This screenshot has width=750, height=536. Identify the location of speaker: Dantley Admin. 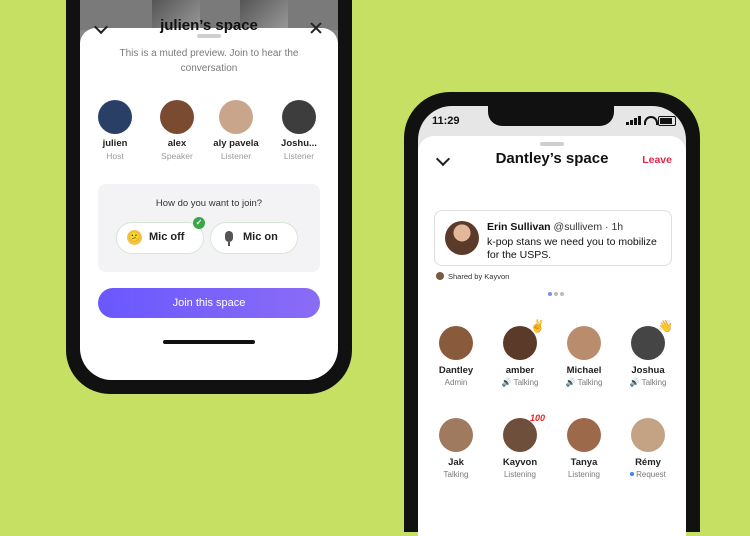
(456, 356).